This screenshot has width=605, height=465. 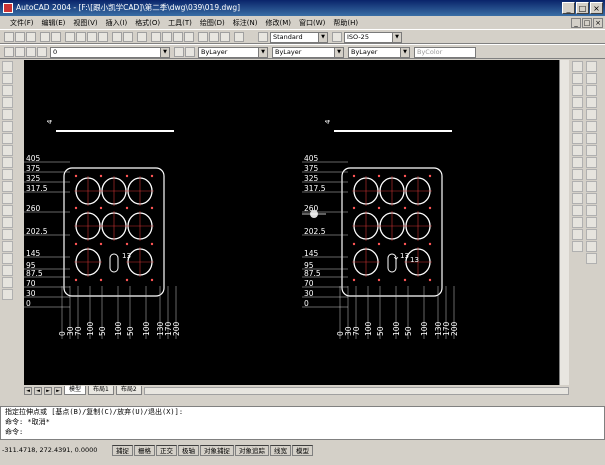 I want to click on hyperlink-icon, so click(x=142, y=37).